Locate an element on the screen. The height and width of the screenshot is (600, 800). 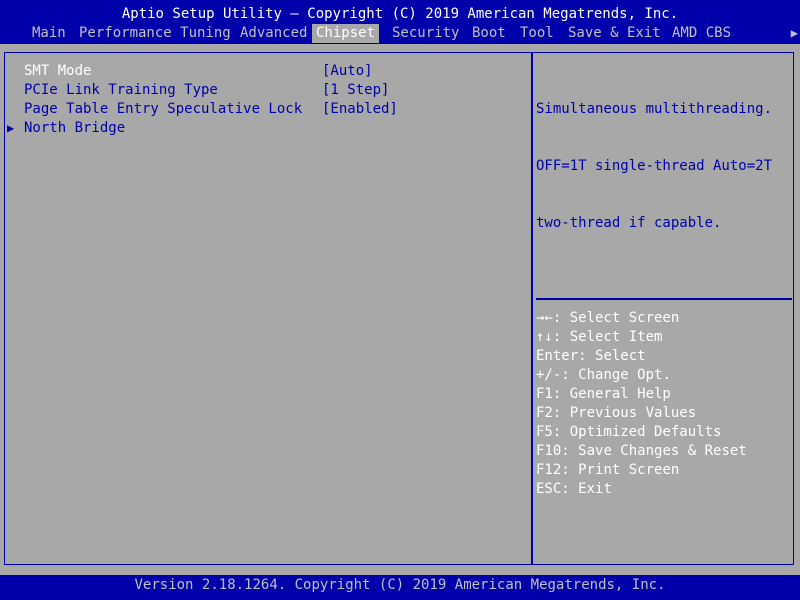
option-value: [Enabled] is located at coordinates (360, 109).